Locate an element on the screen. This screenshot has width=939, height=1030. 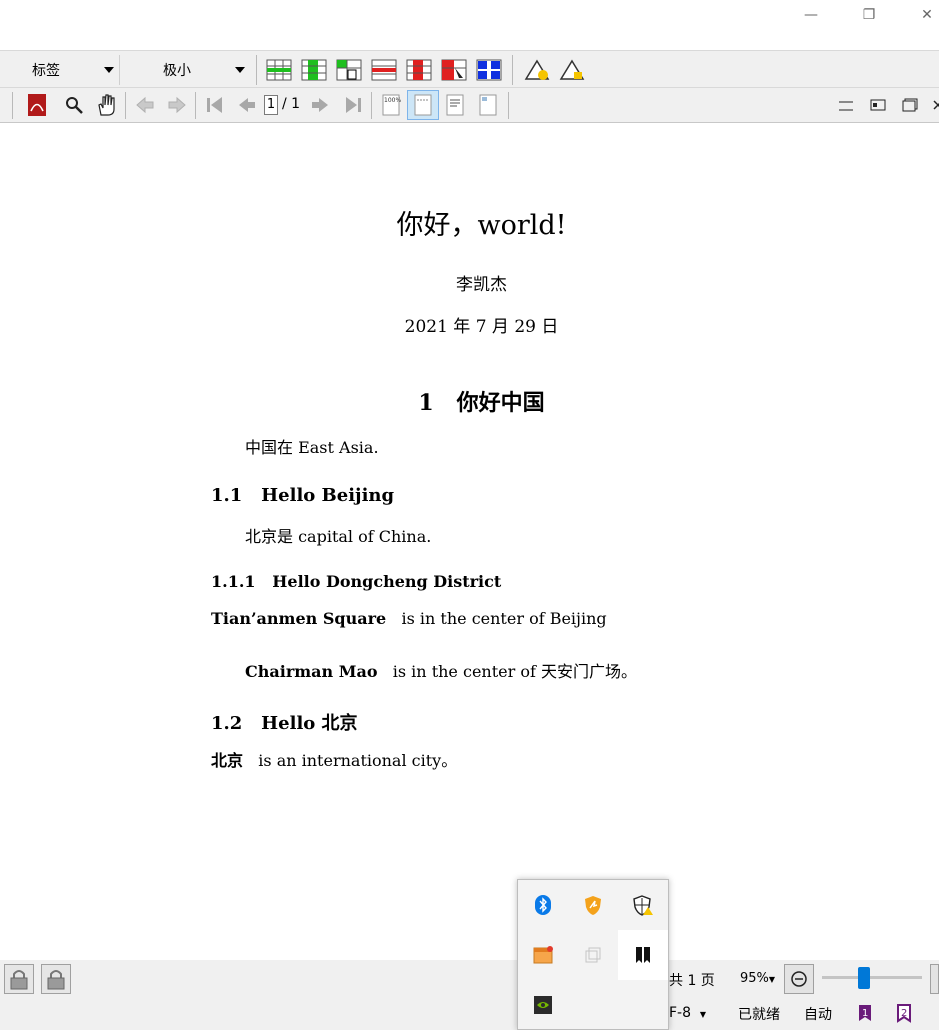
subsection-title: Hello 北京 is located at coordinates (309, 723).